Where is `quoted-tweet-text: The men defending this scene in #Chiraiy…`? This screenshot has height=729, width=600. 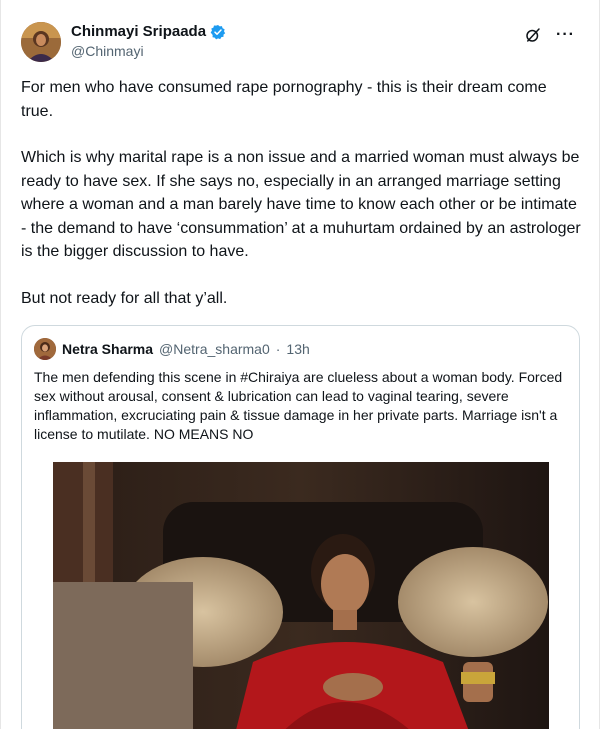 quoted-tweet-text: The men defending this scene in #Chiraiy… is located at coordinates (298, 405).